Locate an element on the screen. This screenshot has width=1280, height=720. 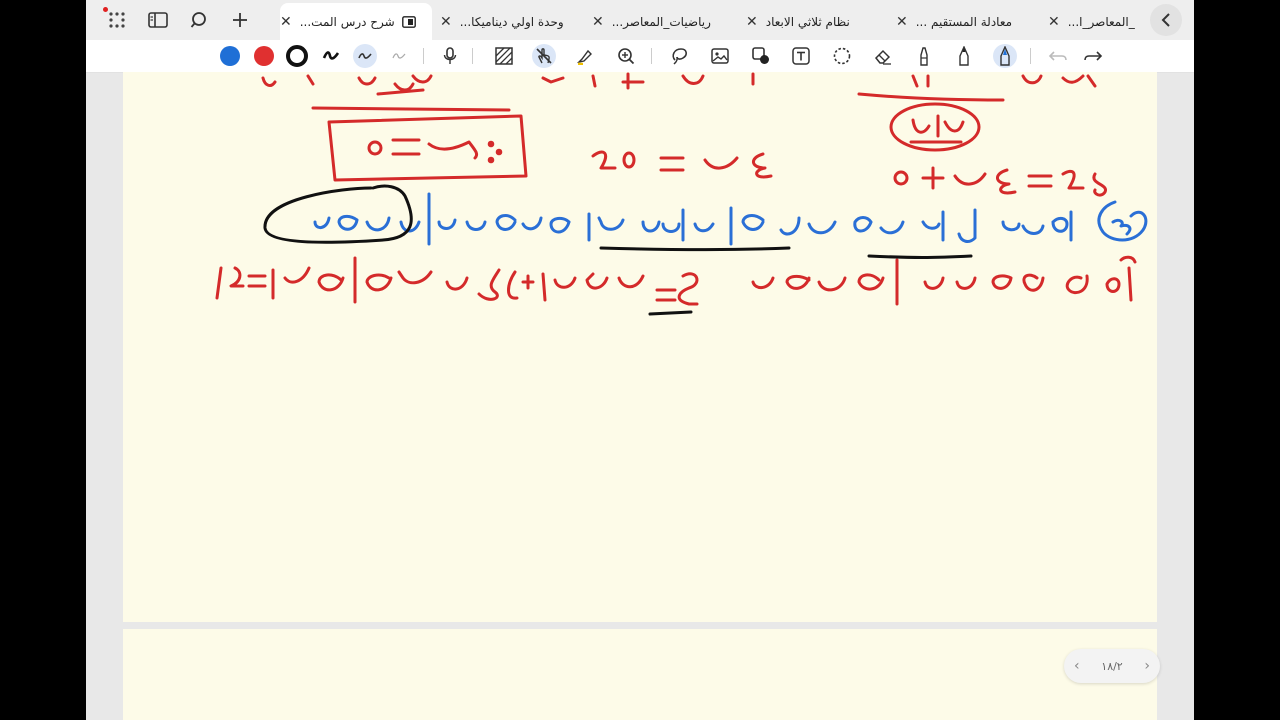
pattern-button is located at coordinates (504, 56).